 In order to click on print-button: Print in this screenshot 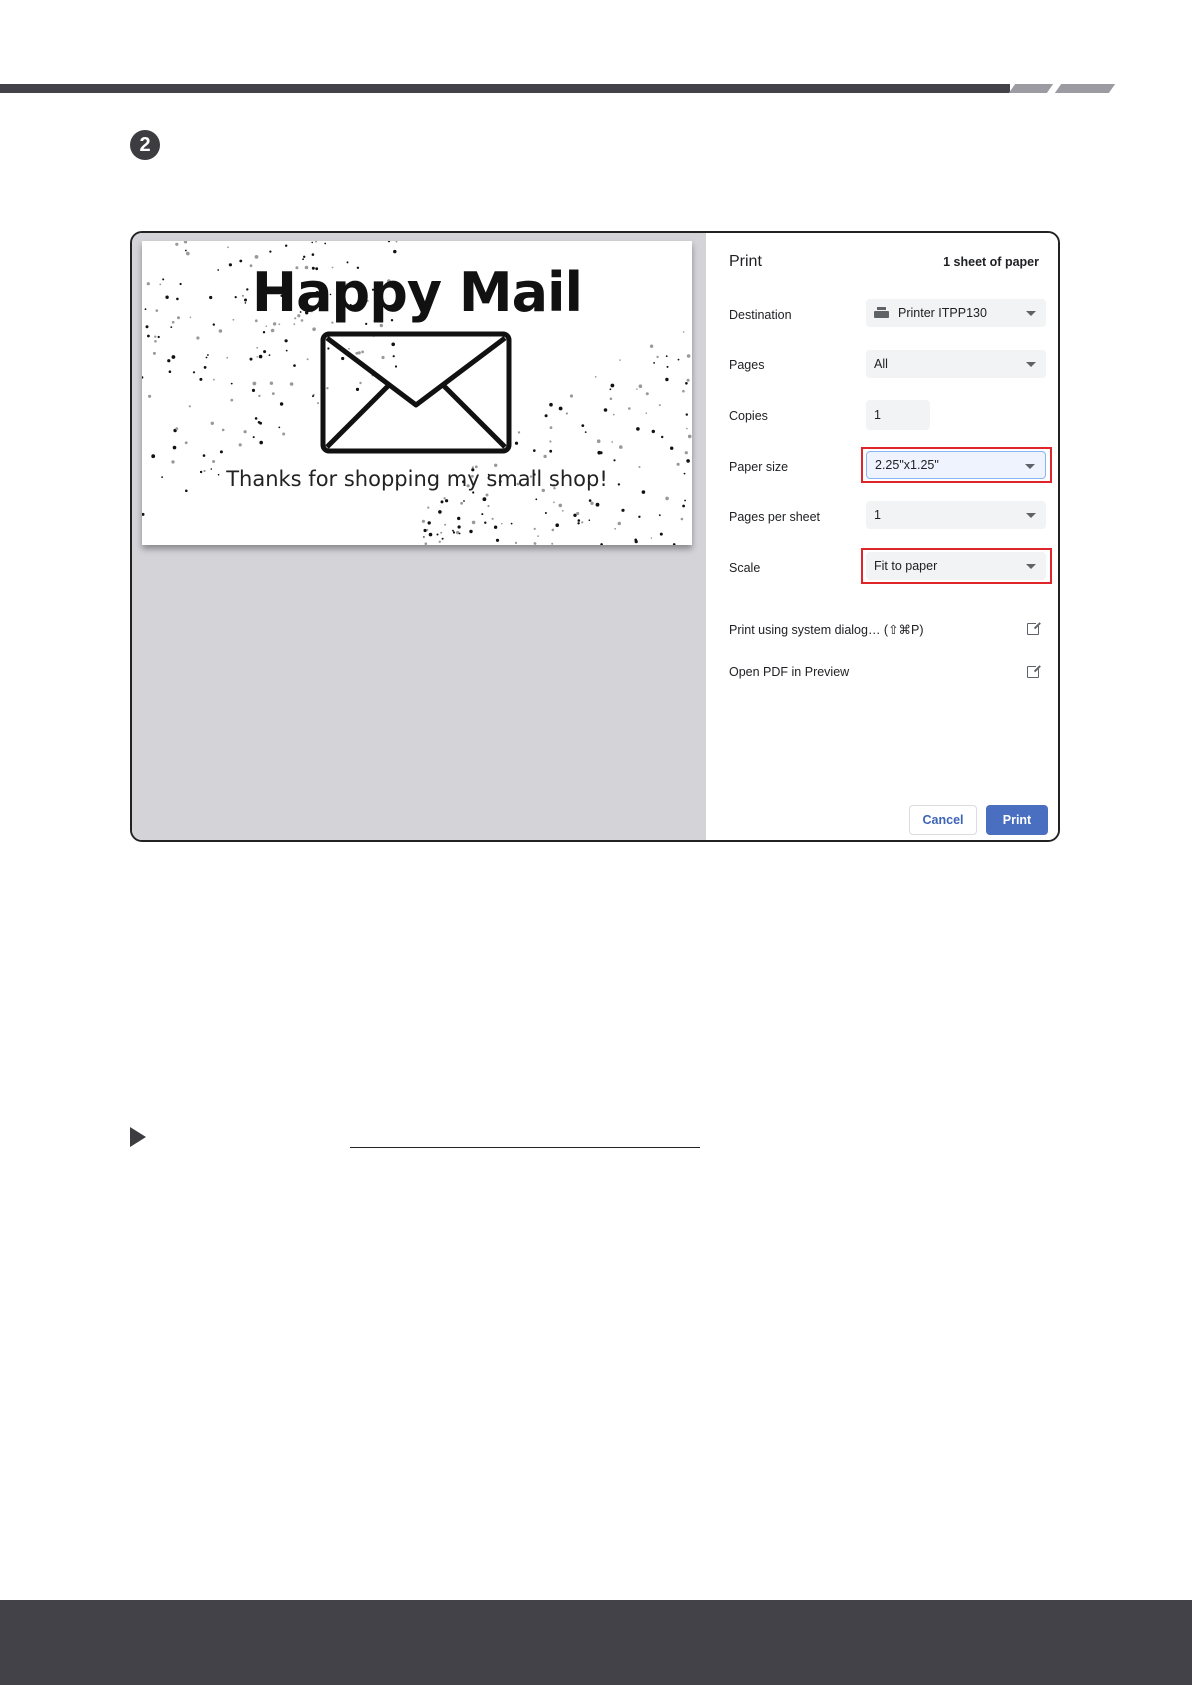, I will do `click(1017, 820)`.